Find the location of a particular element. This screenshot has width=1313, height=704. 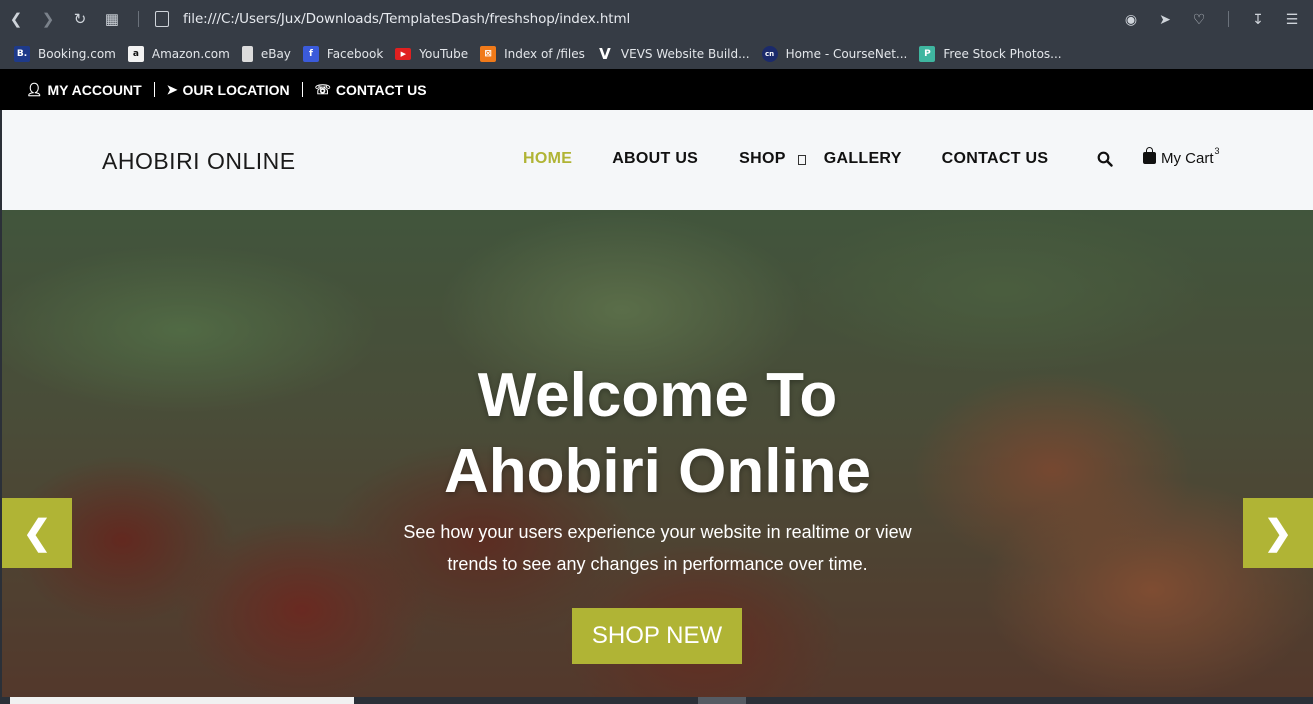

bookmark-ebay: eBay is located at coordinates (266, 53).